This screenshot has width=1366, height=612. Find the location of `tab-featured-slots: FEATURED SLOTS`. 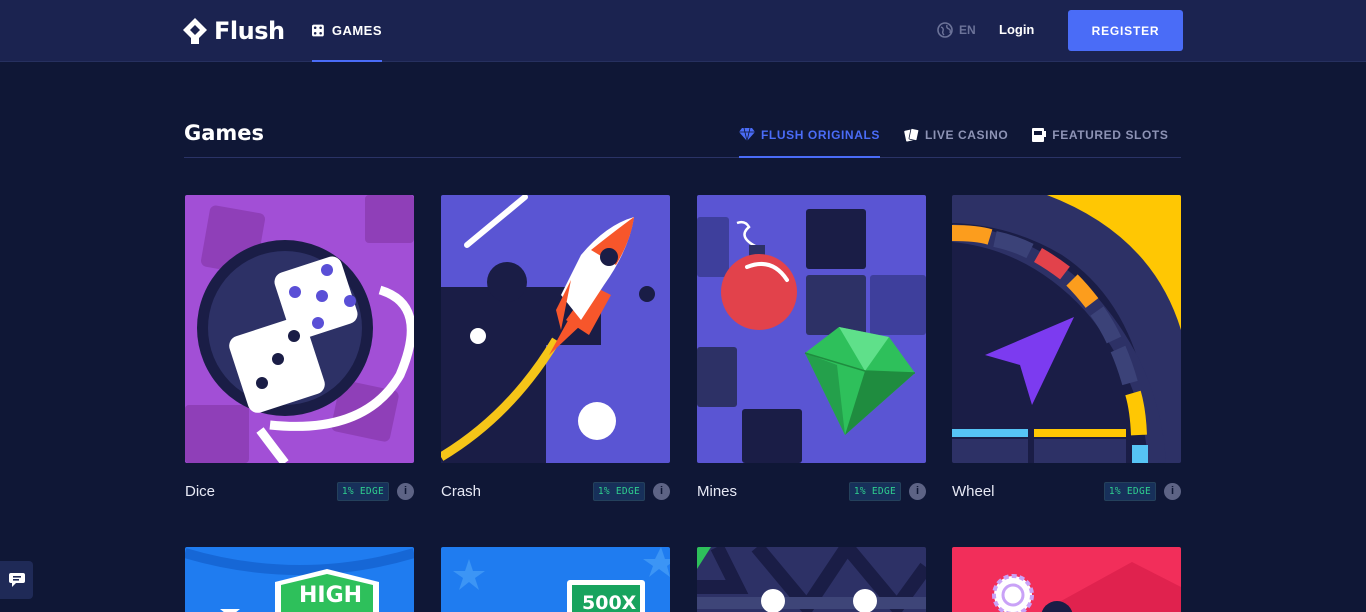

tab-featured-slots: FEATURED SLOTS is located at coordinates (1100, 139).